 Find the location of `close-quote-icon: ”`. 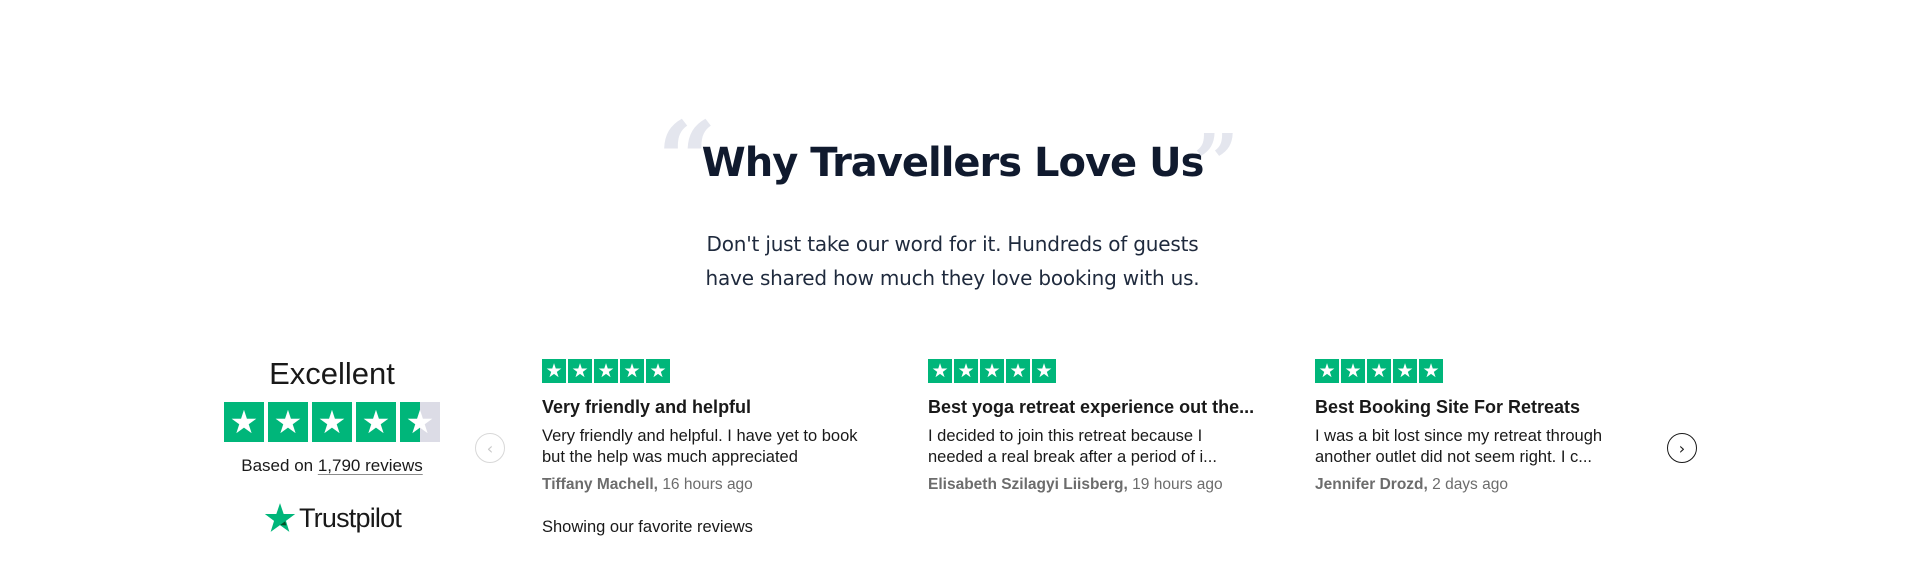

close-quote-icon: ” is located at coordinates (1216, 163).